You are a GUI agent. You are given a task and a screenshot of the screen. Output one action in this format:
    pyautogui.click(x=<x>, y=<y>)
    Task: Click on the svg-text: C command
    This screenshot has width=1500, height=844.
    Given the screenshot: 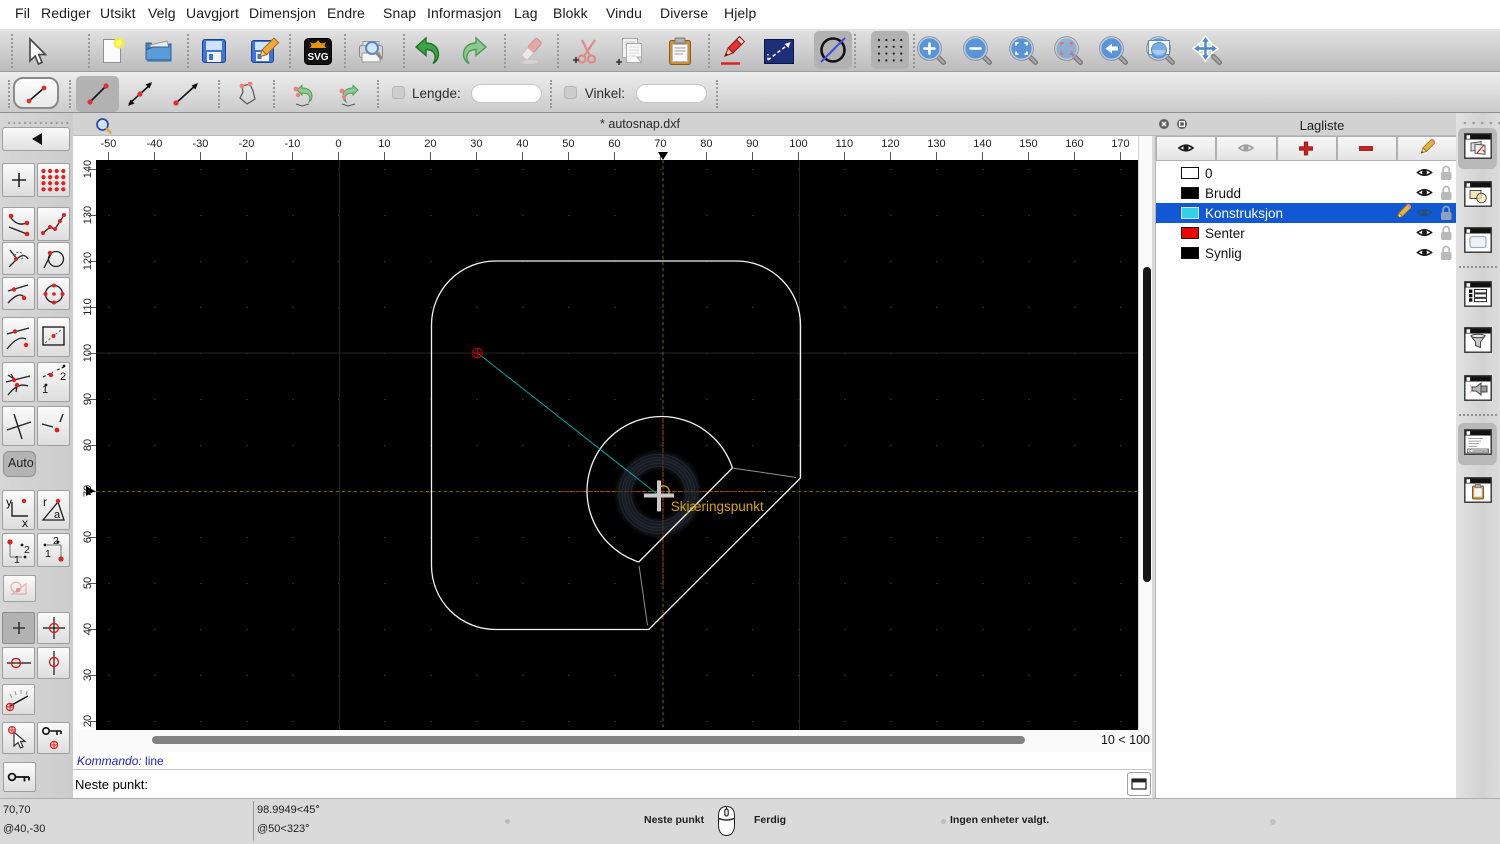 What is the action you would take?
    pyautogui.click(x=1478, y=451)
    